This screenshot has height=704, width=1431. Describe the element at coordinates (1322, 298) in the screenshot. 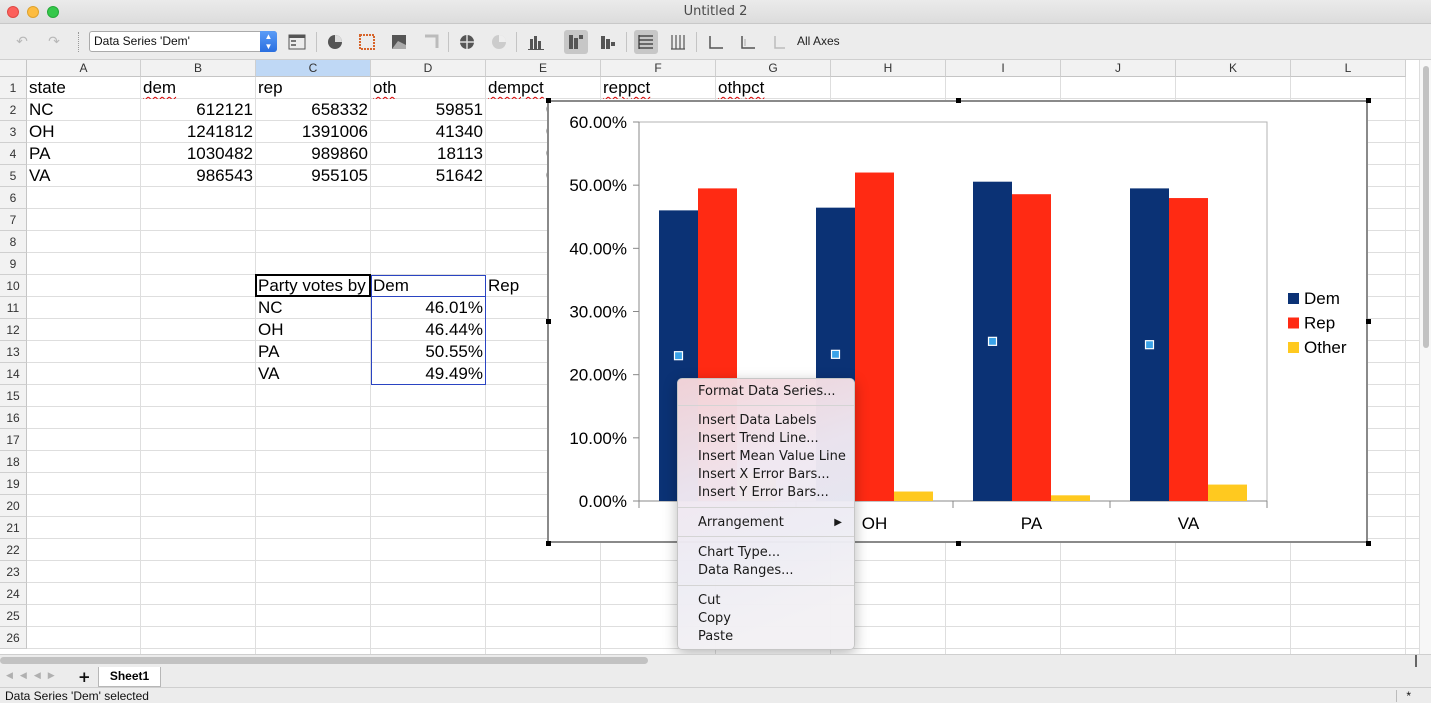

I see `legend-label-dem: Dem` at that location.